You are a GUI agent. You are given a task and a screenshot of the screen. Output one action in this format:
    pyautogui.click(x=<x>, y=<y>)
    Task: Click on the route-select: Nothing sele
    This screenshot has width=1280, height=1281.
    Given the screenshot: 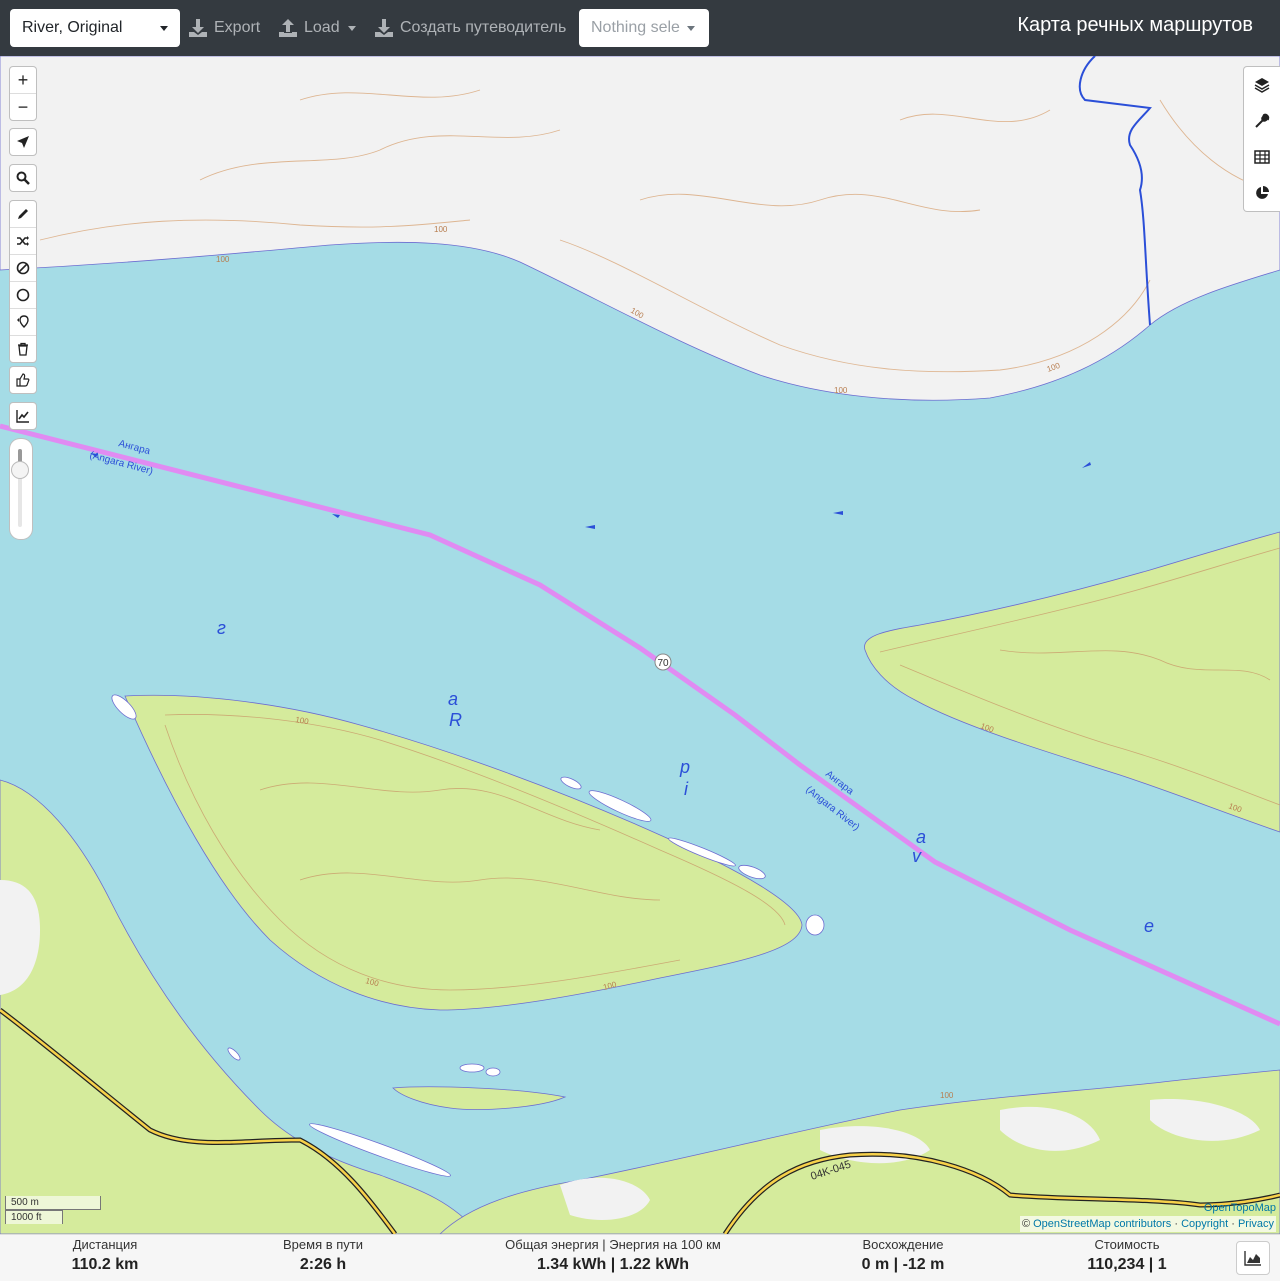 What is the action you would take?
    pyautogui.click(x=644, y=28)
    